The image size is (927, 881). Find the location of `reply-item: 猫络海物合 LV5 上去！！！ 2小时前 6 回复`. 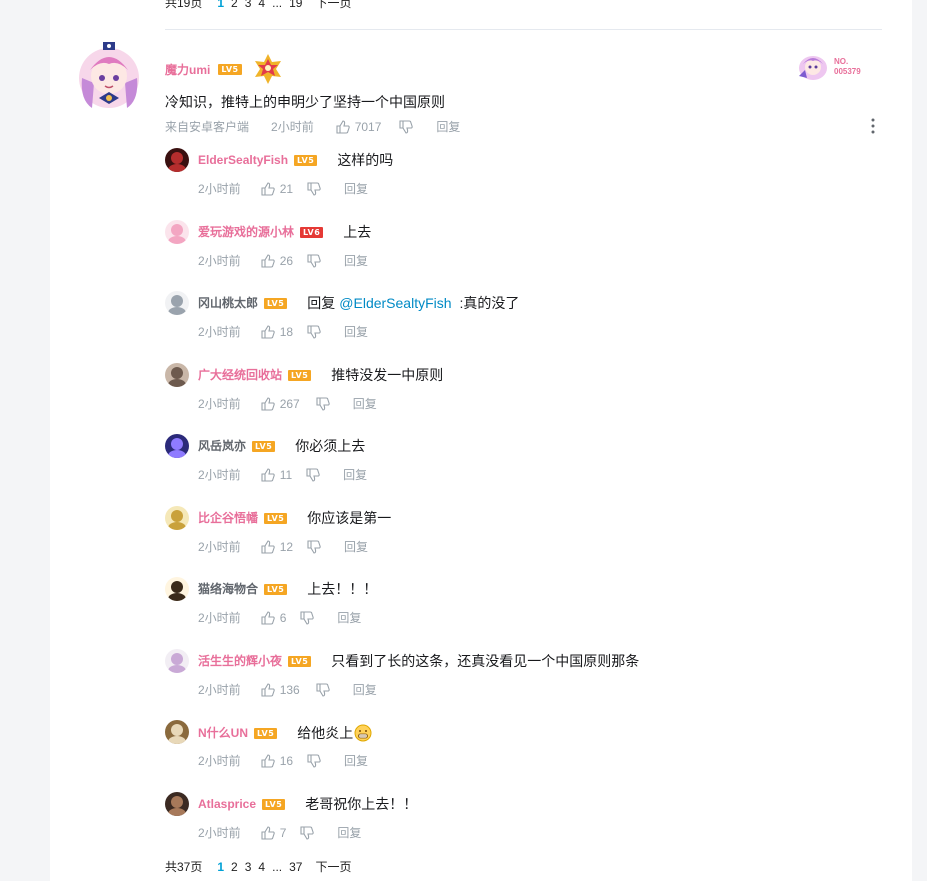

reply-item: 猫络海物合 LV5 上去！！！ 2小时前 6 回复 is located at coordinates (515, 607).